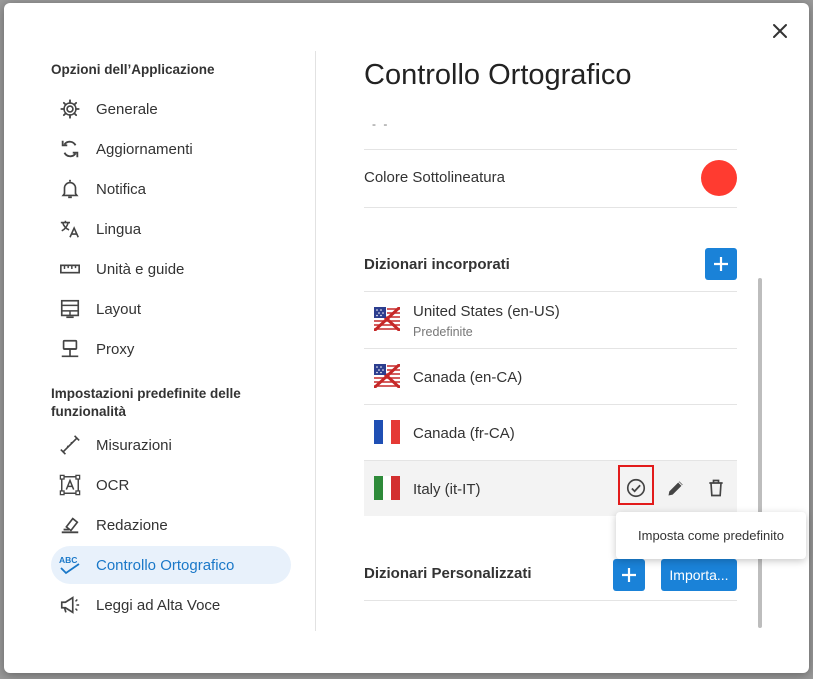 The width and height of the screenshot is (813, 679). I want to click on sidebar-item-proxy: Proxy, so click(171, 349).